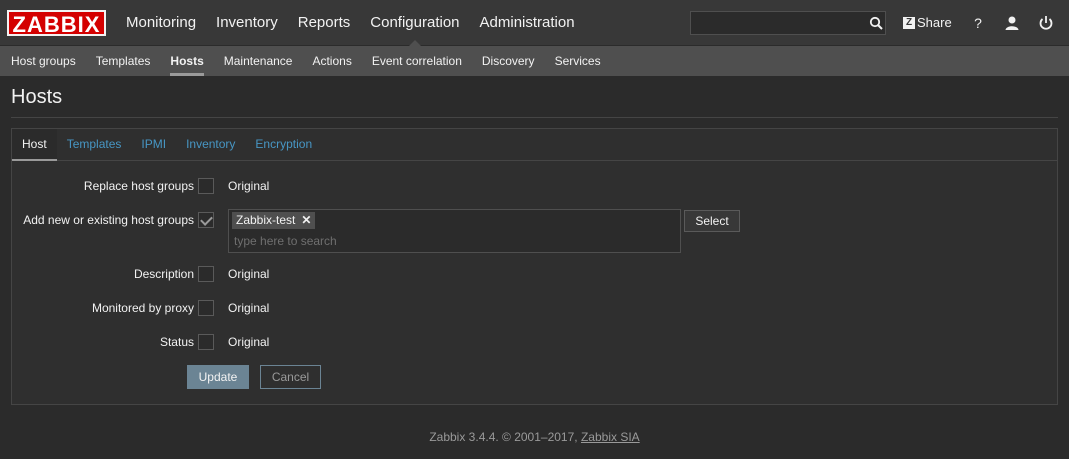  Describe the element at coordinates (34, 145) in the screenshot. I see `tab-host: Host` at that location.